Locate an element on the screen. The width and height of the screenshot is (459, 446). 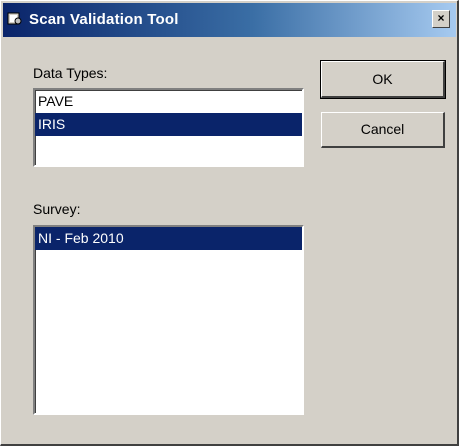
data-types-listbox: PAVE IRIS is located at coordinates (168, 127).